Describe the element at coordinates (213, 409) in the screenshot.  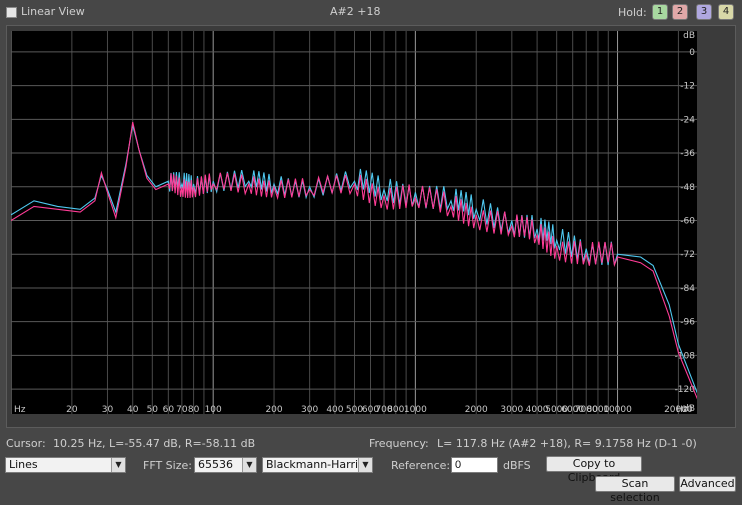
I see `x-tick-label: 100` at that location.